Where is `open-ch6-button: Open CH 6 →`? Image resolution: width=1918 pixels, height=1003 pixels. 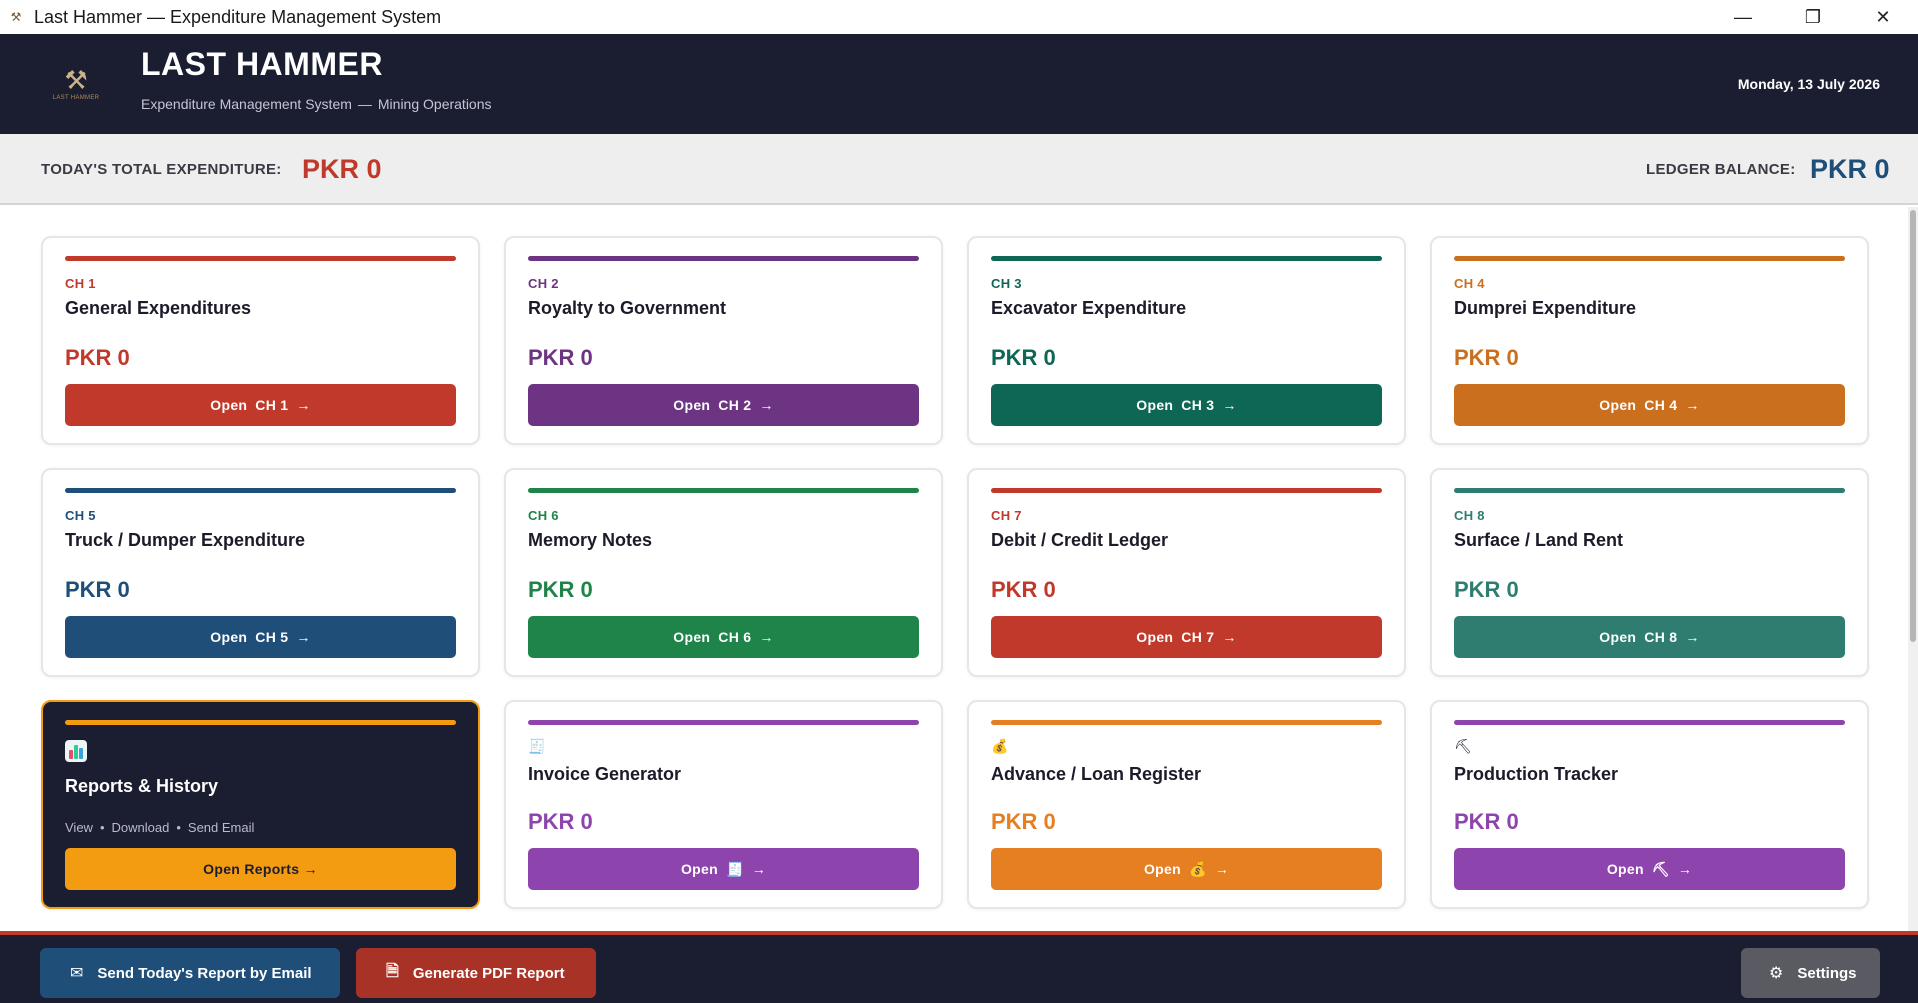 open-ch6-button: Open CH 6 → is located at coordinates (723, 637).